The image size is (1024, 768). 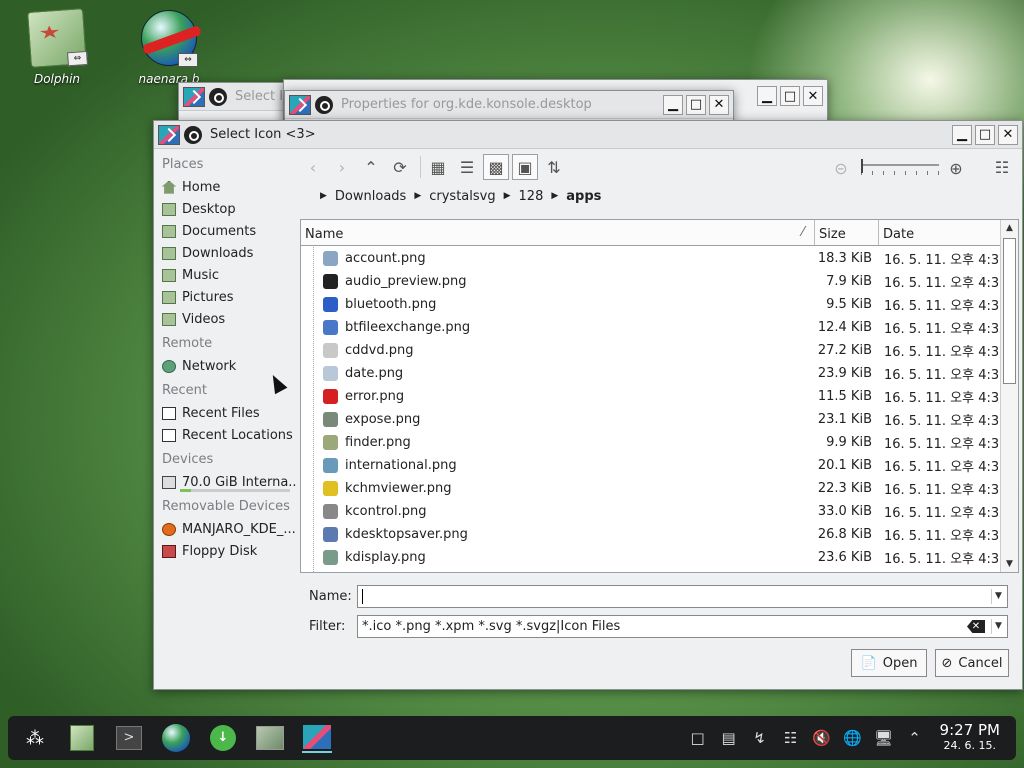 What do you see at coordinates (82, 738) in the screenshot?
I see `dolphin-task-icon` at bounding box center [82, 738].